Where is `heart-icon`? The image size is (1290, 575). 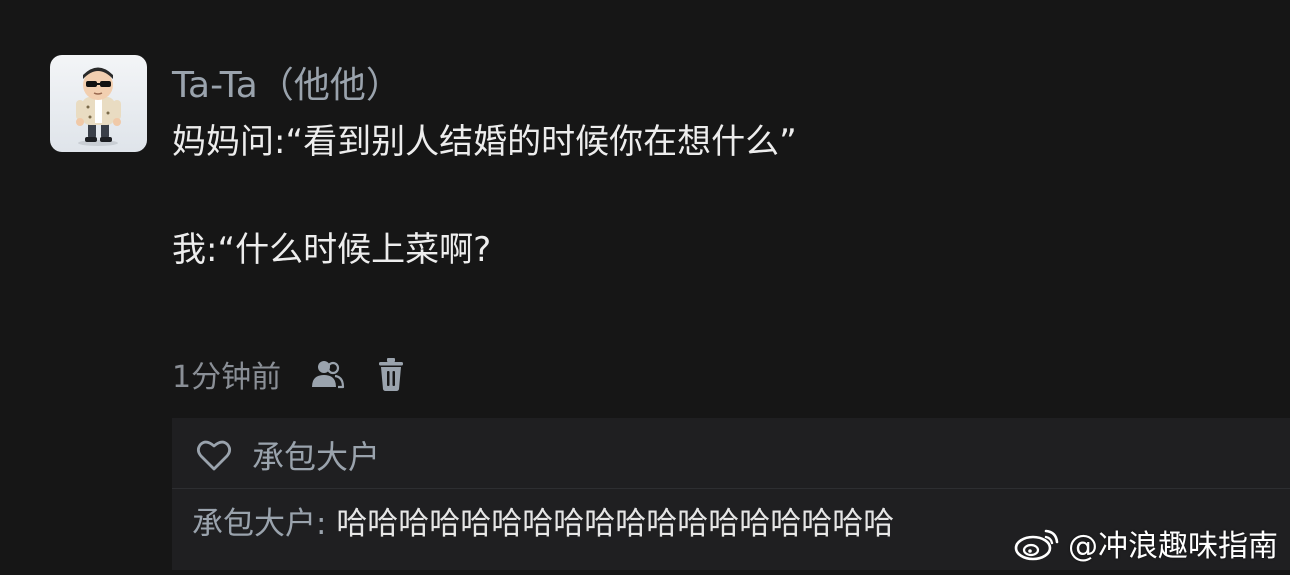
heart-icon is located at coordinates (214, 455).